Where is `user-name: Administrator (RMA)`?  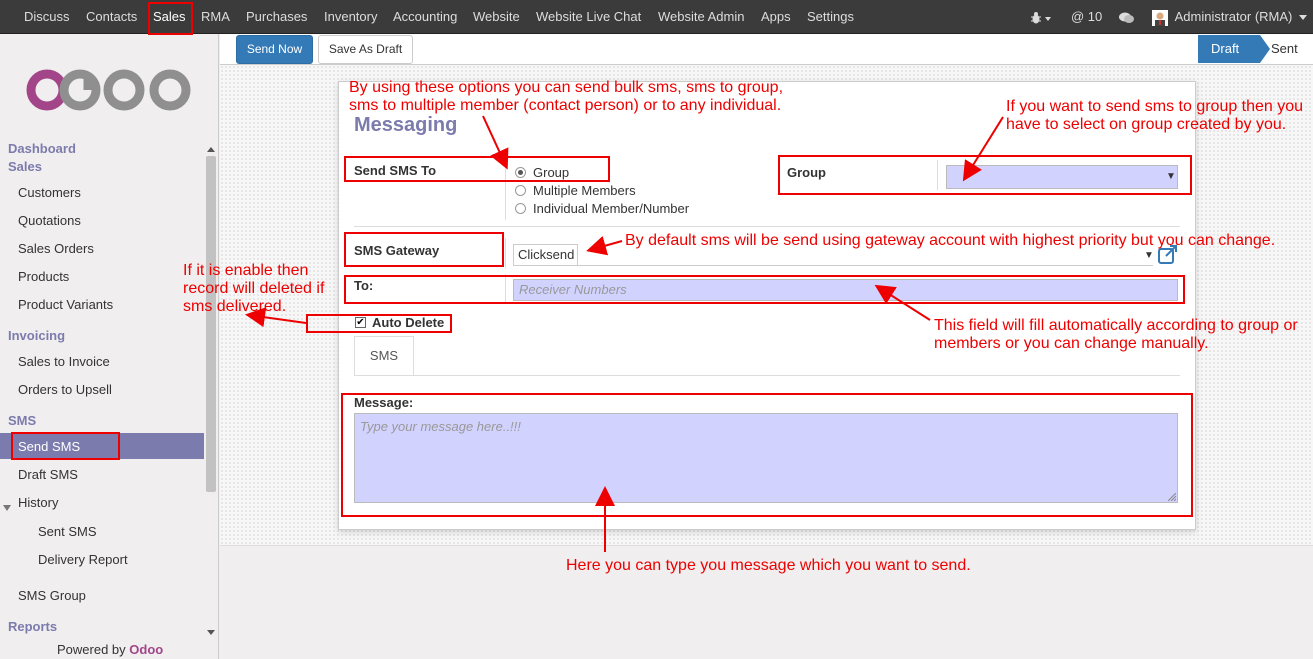 user-name: Administrator (RMA) is located at coordinates (1233, 16).